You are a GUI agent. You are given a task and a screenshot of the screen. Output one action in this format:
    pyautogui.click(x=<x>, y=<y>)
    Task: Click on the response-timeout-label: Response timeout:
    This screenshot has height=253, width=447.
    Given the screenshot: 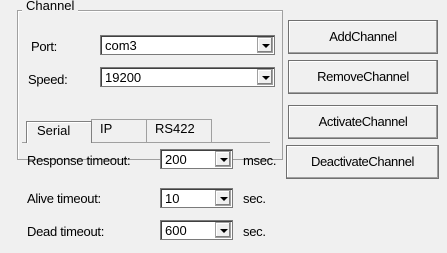 What is the action you would take?
    pyautogui.click(x=79, y=160)
    